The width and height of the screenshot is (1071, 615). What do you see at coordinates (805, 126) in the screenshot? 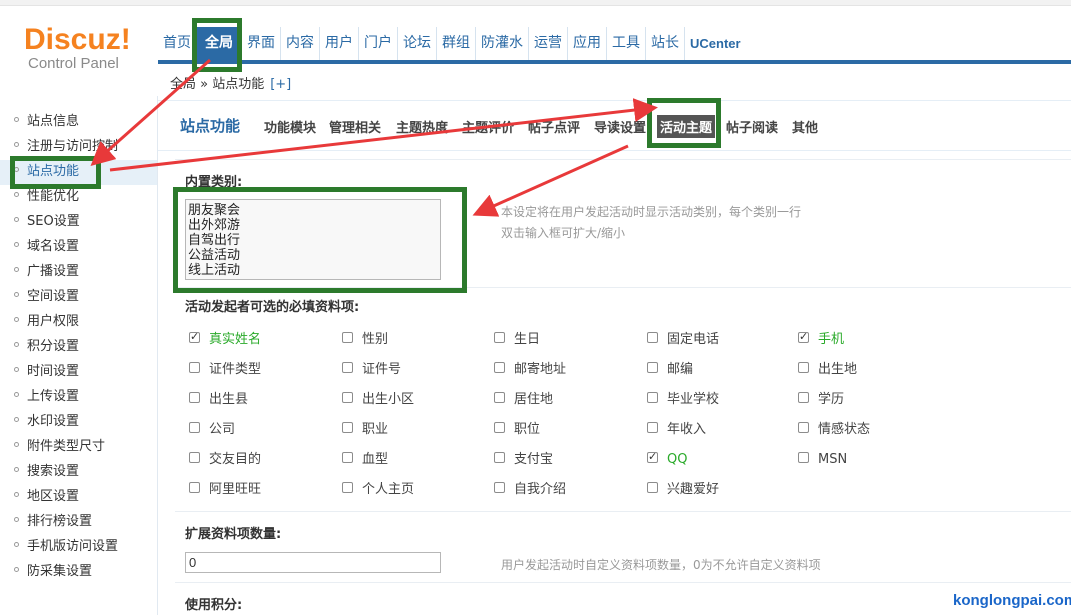
I see `tab-other: 其他` at bounding box center [805, 126].